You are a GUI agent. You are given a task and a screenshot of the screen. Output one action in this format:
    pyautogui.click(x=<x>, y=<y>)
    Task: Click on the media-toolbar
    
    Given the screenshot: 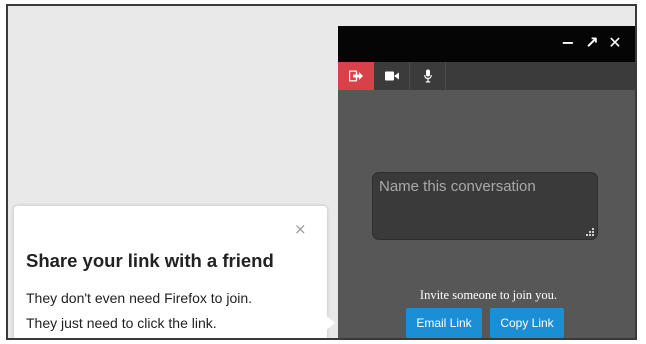 What is the action you would take?
    pyautogui.click(x=486, y=76)
    